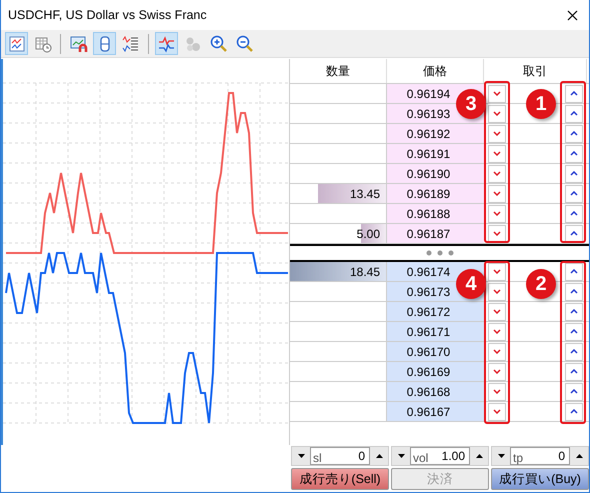 The width and height of the screenshot is (590, 493). What do you see at coordinates (245, 43) in the screenshot?
I see `zoom-out-icon` at bounding box center [245, 43].